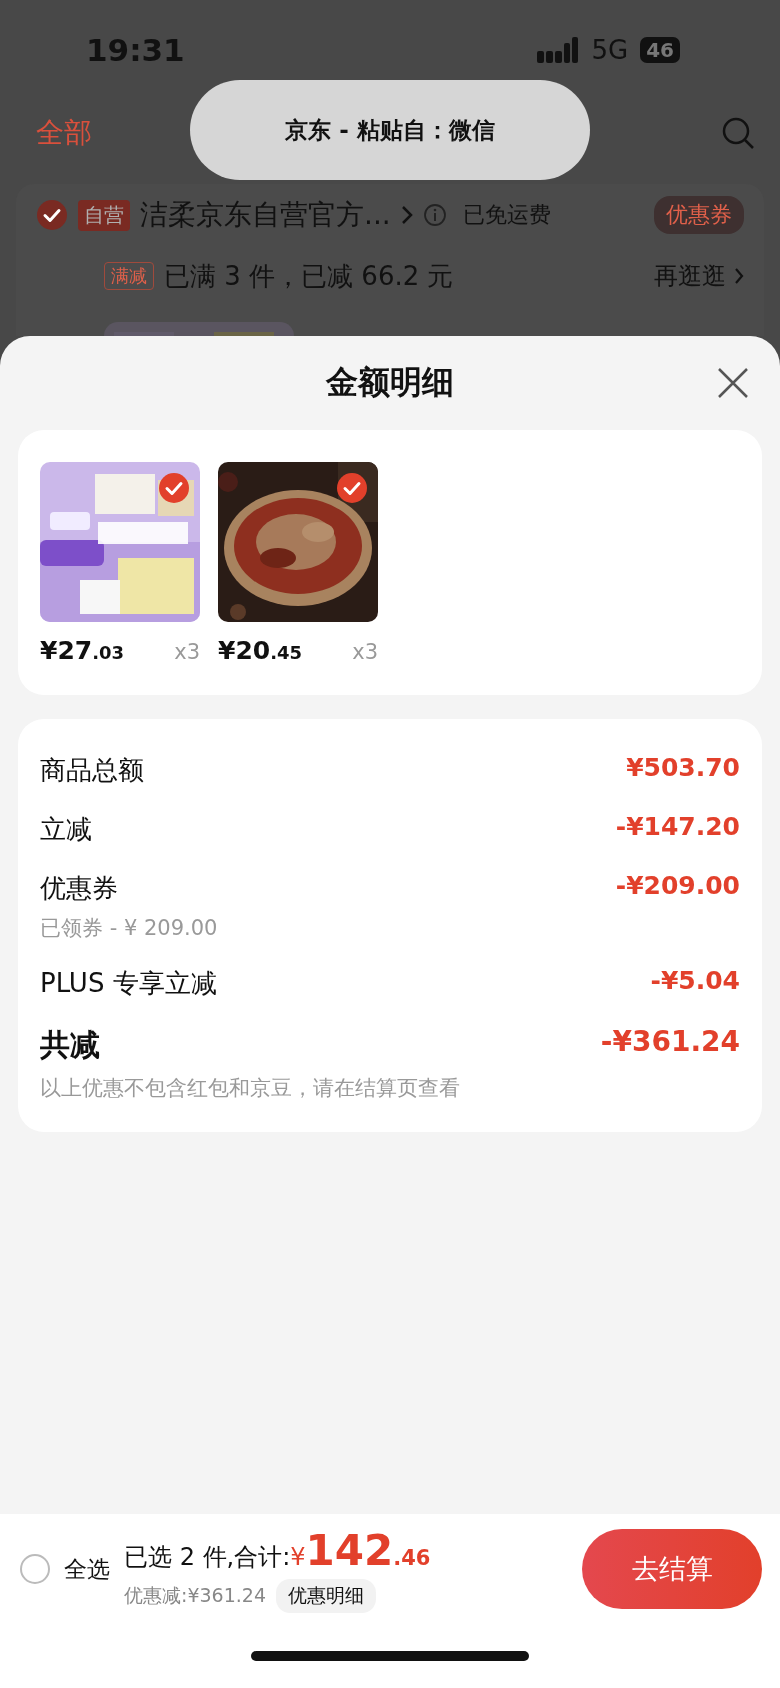 The height and width of the screenshot is (1688, 780). What do you see at coordinates (129, 928) in the screenshot?
I see `amount-note: 已领券 - ¥ 209.00` at bounding box center [129, 928].